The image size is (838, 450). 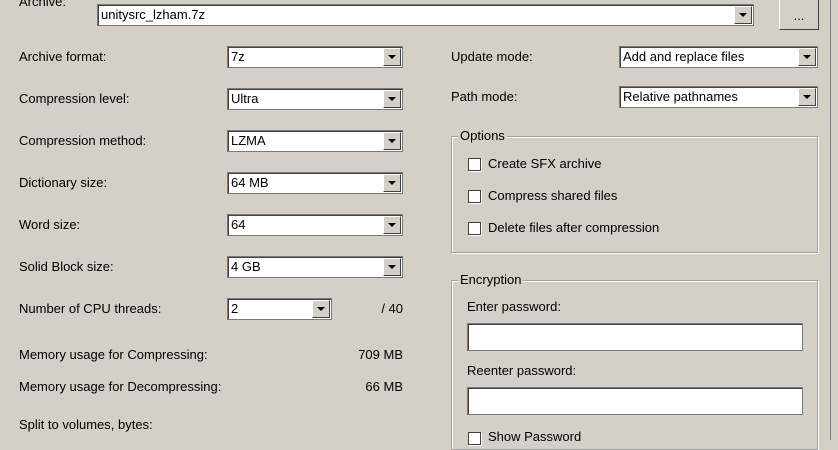 What do you see at coordinates (315, 141) in the screenshot?
I see `compression-method-select: LZMA` at bounding box center [315, 141].